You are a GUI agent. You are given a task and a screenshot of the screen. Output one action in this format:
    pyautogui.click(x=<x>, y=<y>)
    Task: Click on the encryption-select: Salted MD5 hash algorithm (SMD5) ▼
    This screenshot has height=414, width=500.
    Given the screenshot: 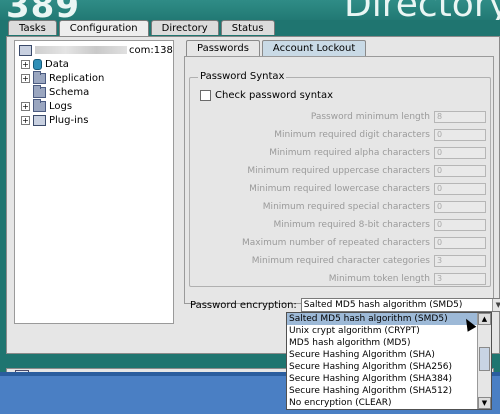 What is the action you would take?
    pyautogui.click(x=400, y=305)
    